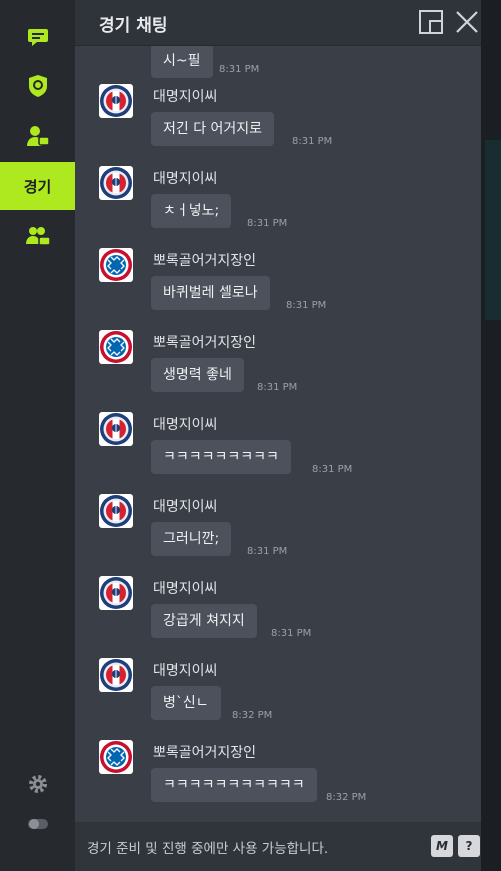 Image resolution: width=501 pixels, height=871 pixels. Describe the element at coordinates (221, 457) in the screenshot. I see `message-bubble: ㅋㅋㅋㅋㅋㅋㅋㅋㅋ` at that location.